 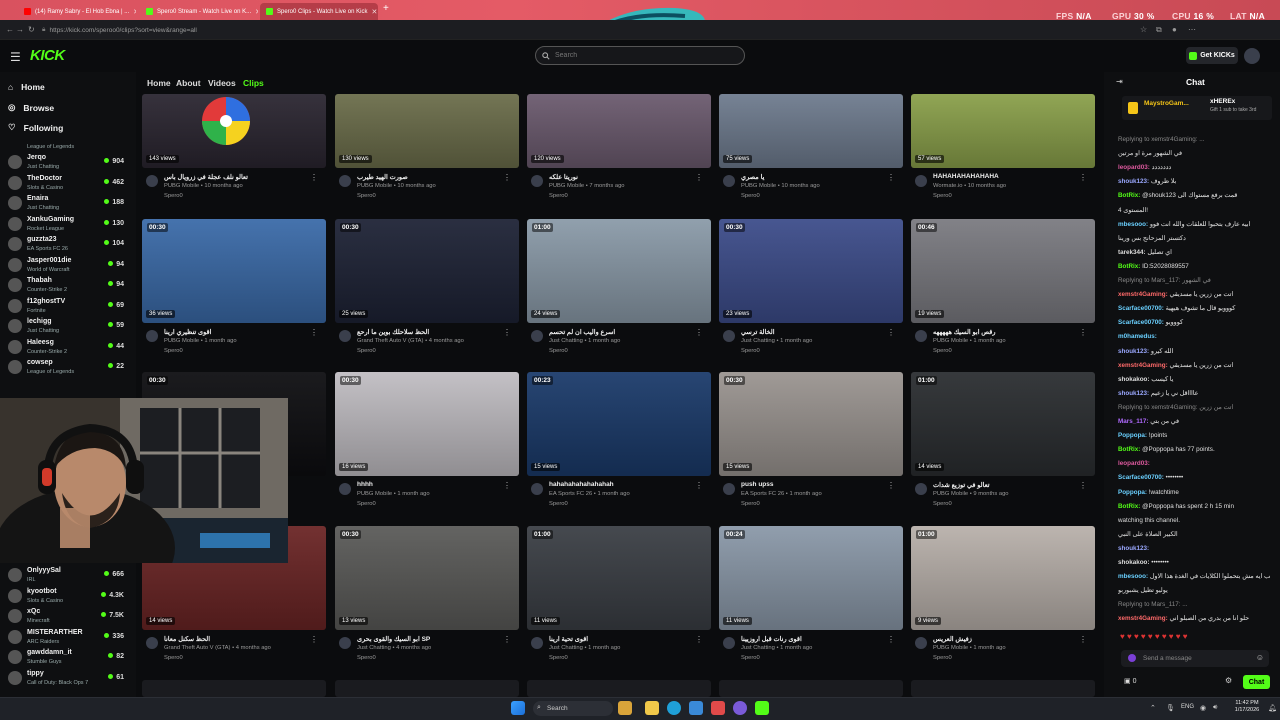 What do you see at coordinates (239, 332) in the screenshot?
I see `clip-title: اقوى تنظيري ارينا` at bounding box center [239, 332].